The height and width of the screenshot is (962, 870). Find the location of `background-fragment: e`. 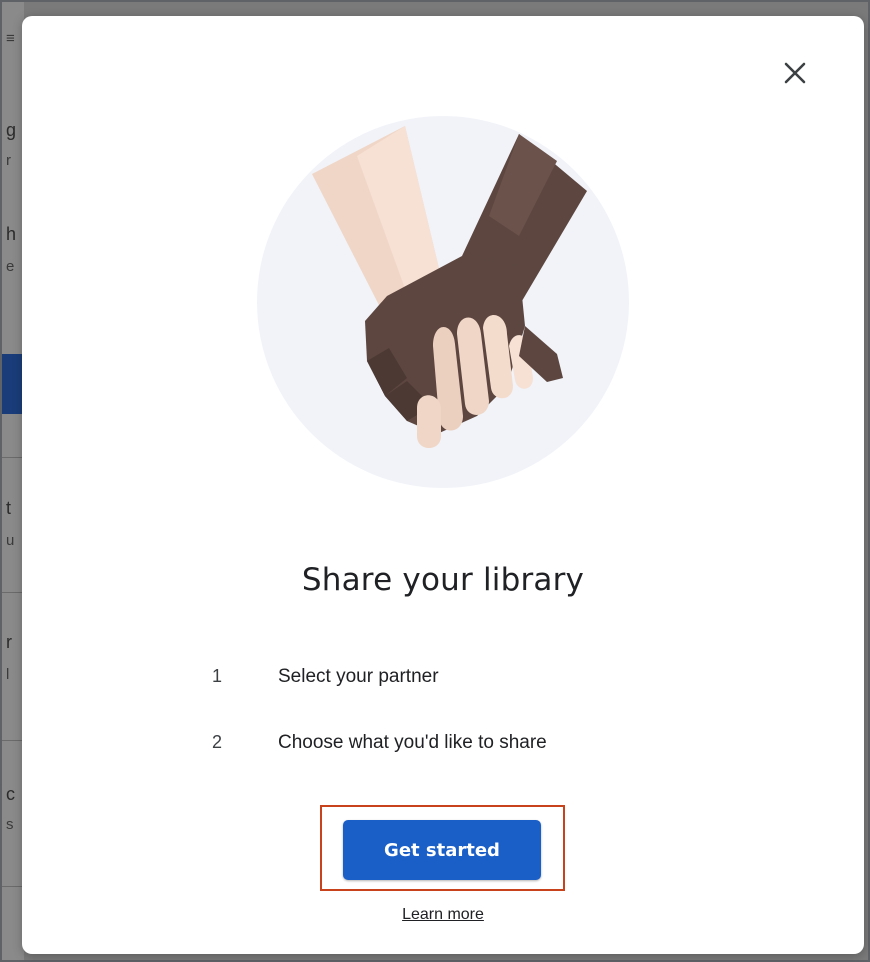

background-fragment: e is located at coordinates (10, 266).